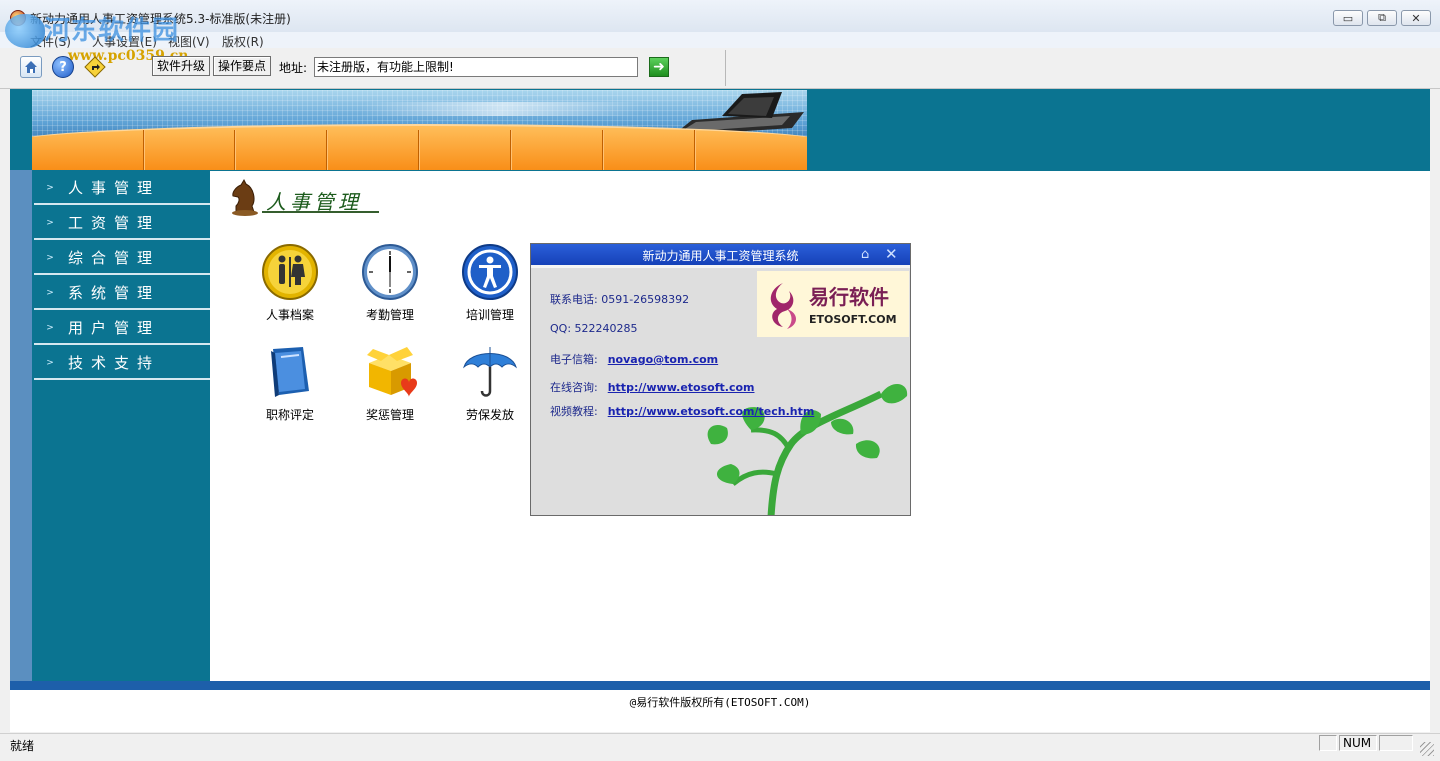 The height and width of the screenshot is (761, 1440). I want to click on sidebar-item-salary: > 工资管理, so click(122, 223).